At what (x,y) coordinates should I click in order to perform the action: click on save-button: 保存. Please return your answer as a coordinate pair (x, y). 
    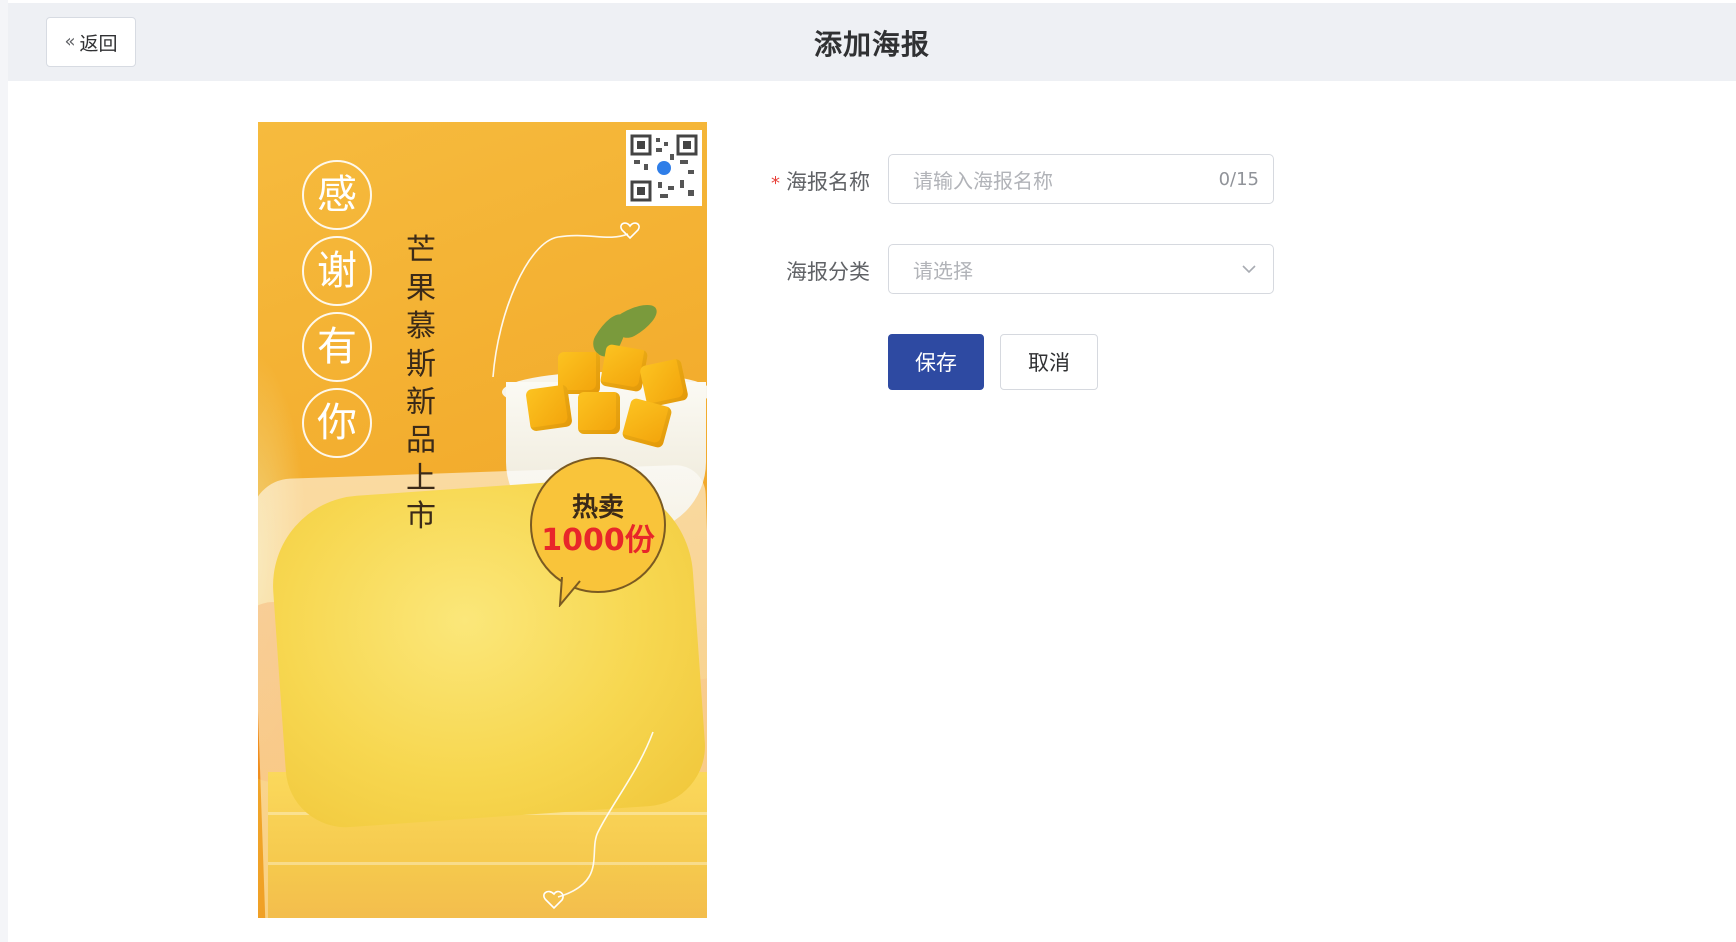
    Looking at the image, I should click on (936, 362).